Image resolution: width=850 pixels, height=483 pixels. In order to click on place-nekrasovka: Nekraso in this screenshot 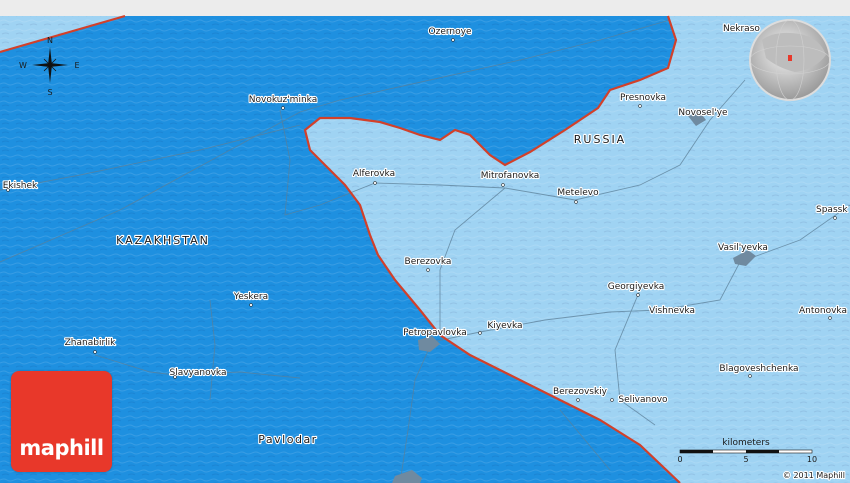, I will do `click(742, 29)`.